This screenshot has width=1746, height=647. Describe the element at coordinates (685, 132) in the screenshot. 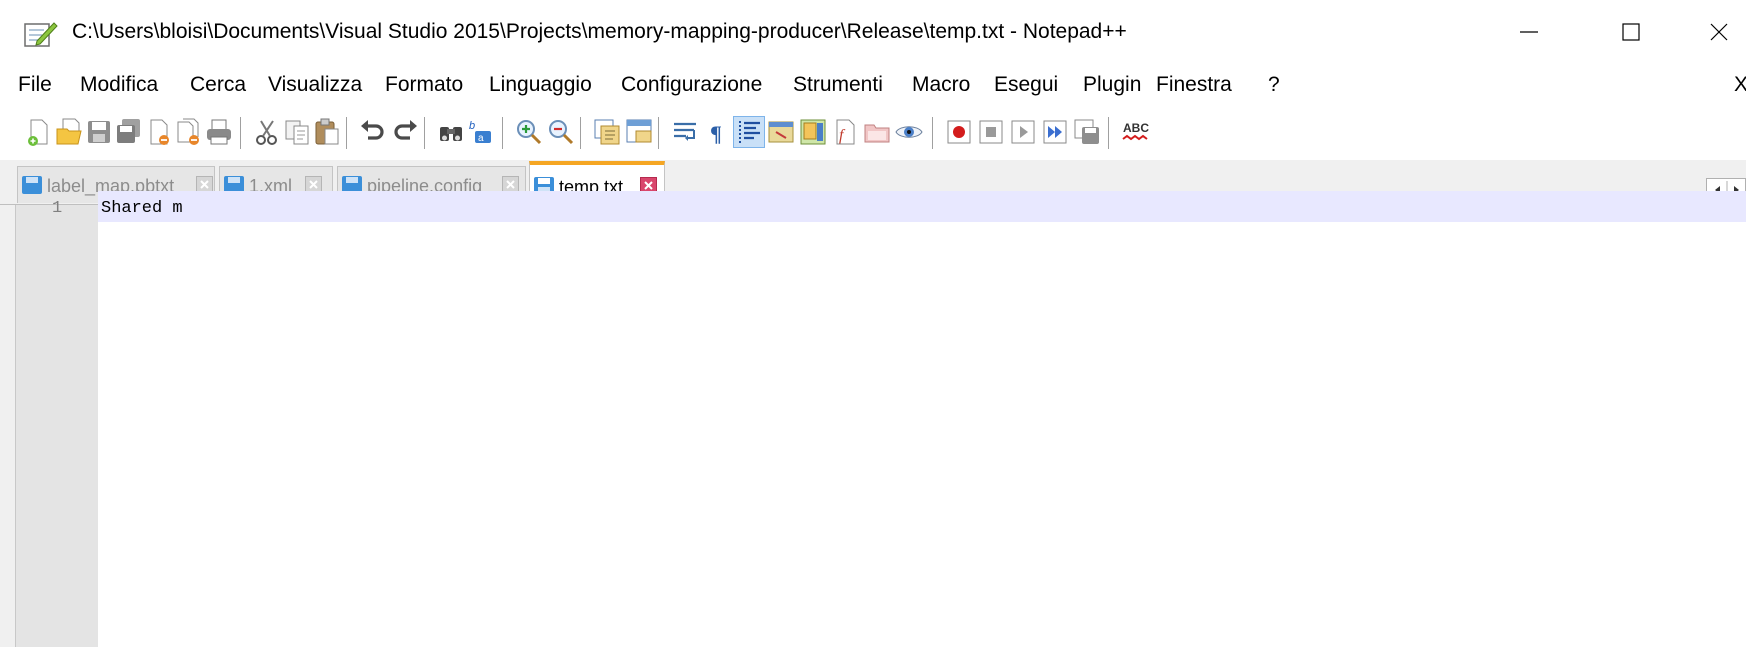

I see `word-wrap-icon` at that location.